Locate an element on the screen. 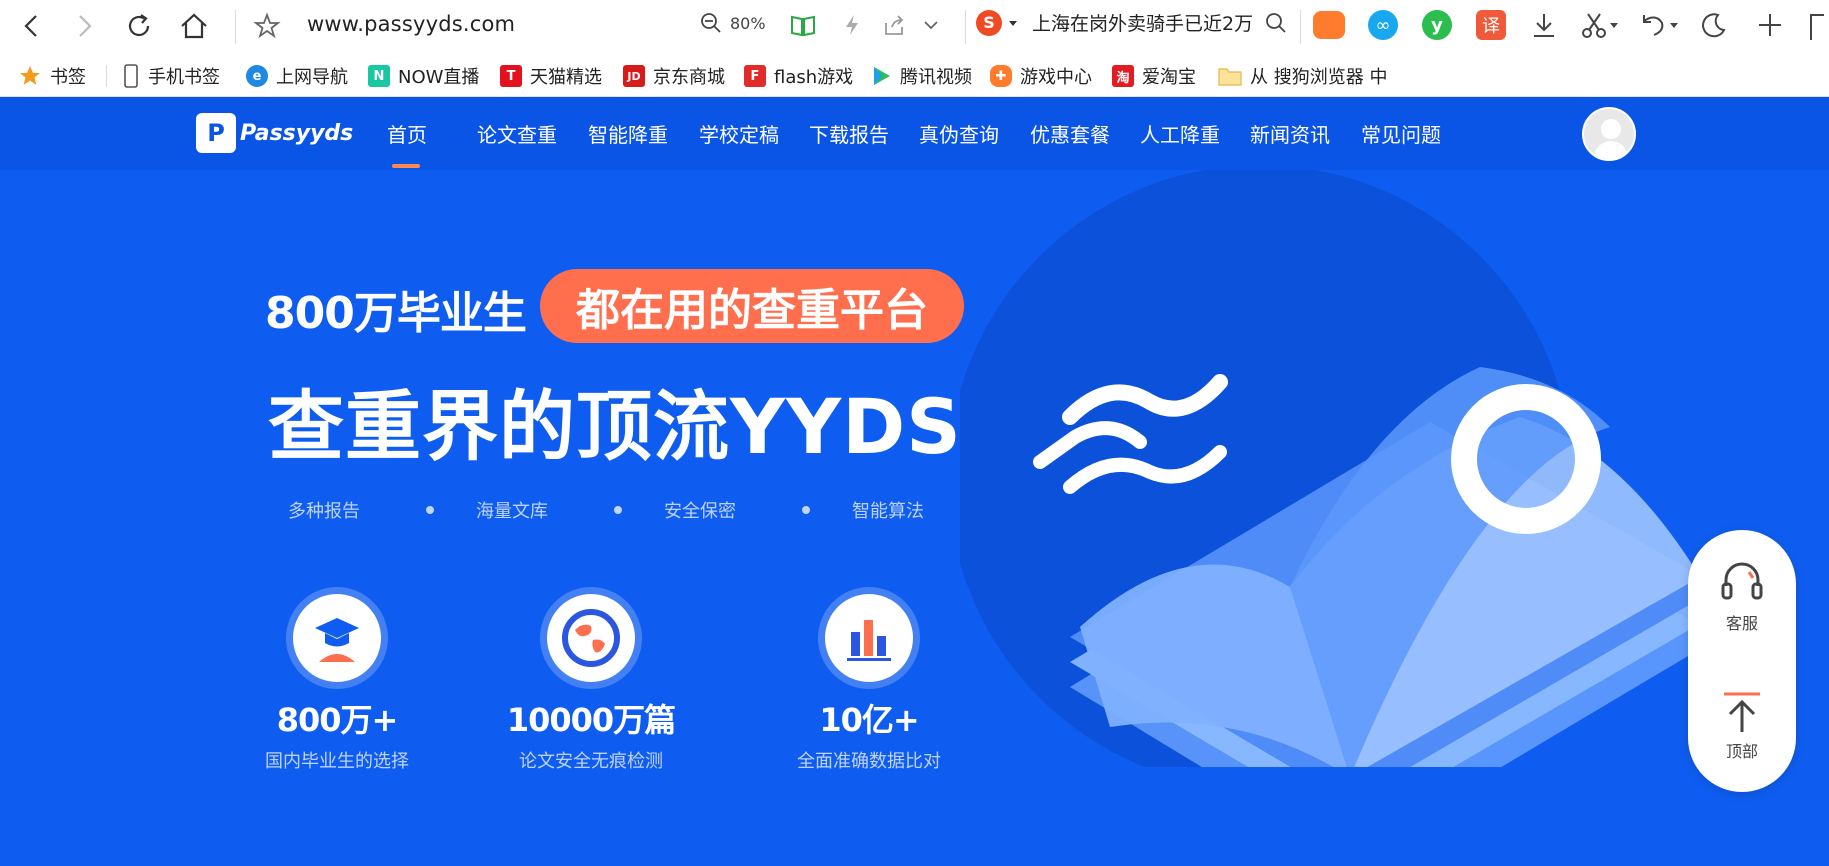  address-bar: www.passyyds.com is located at coordinates (411, 24).